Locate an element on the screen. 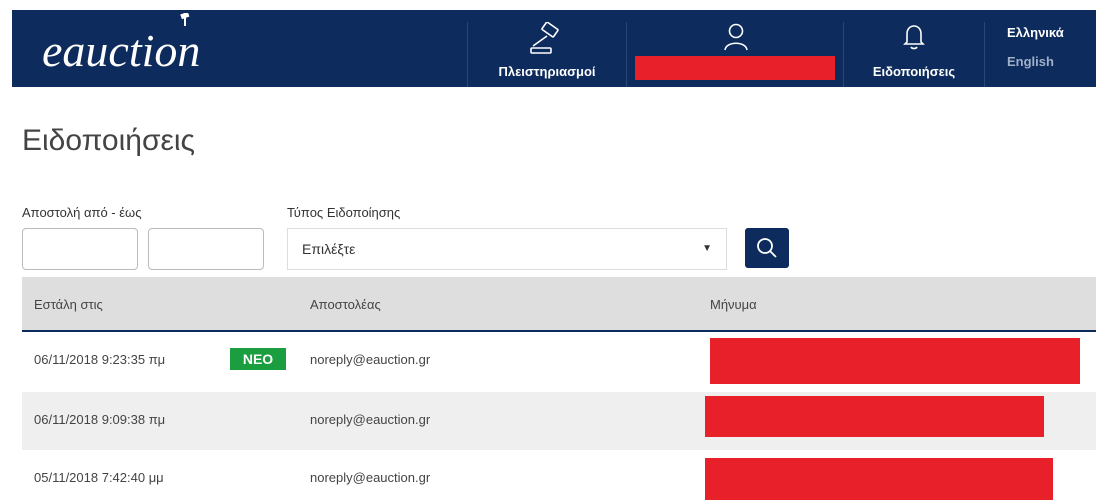  eauction-logo: eauction is located at coordinates (121, 50).